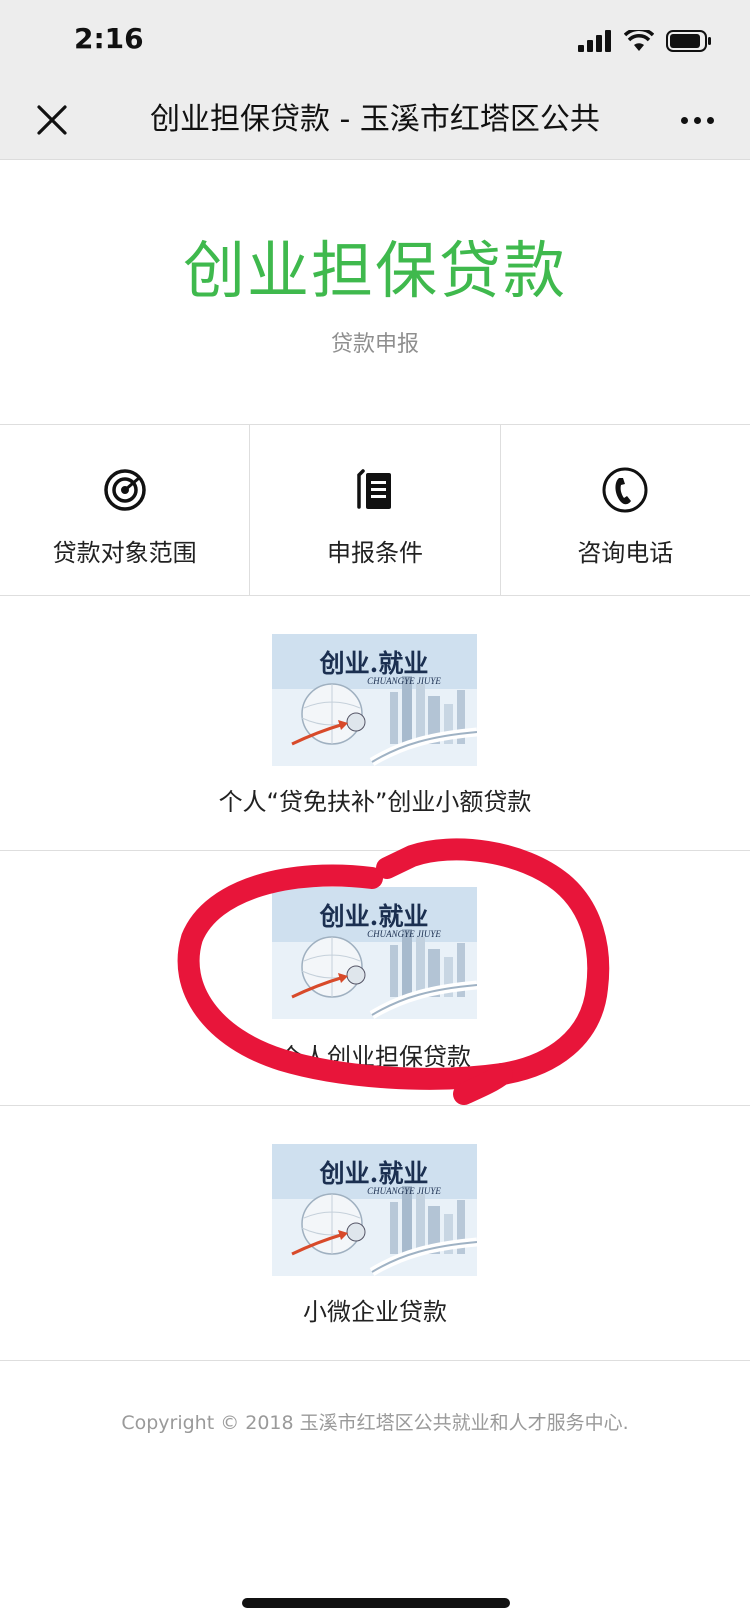 Image resolution: width=750 pixels, height=1624 pixels. I want to click on close-button, so click(52, 120).